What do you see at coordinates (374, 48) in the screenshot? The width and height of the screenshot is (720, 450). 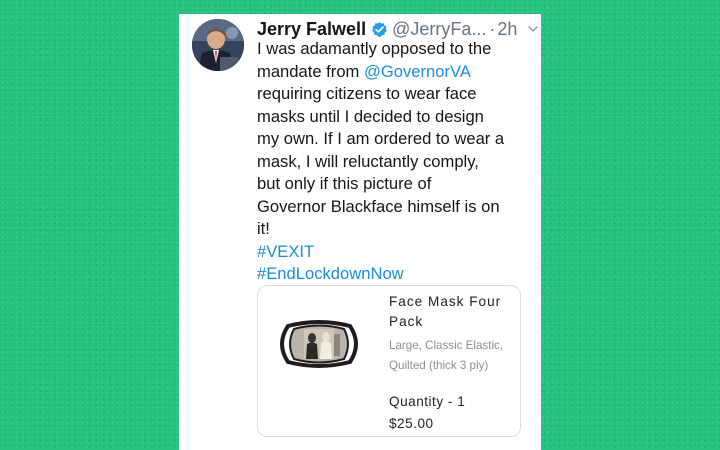 I see `tweet-text-line: I was adamantly opposed to the` at bounding box center [374, 48].